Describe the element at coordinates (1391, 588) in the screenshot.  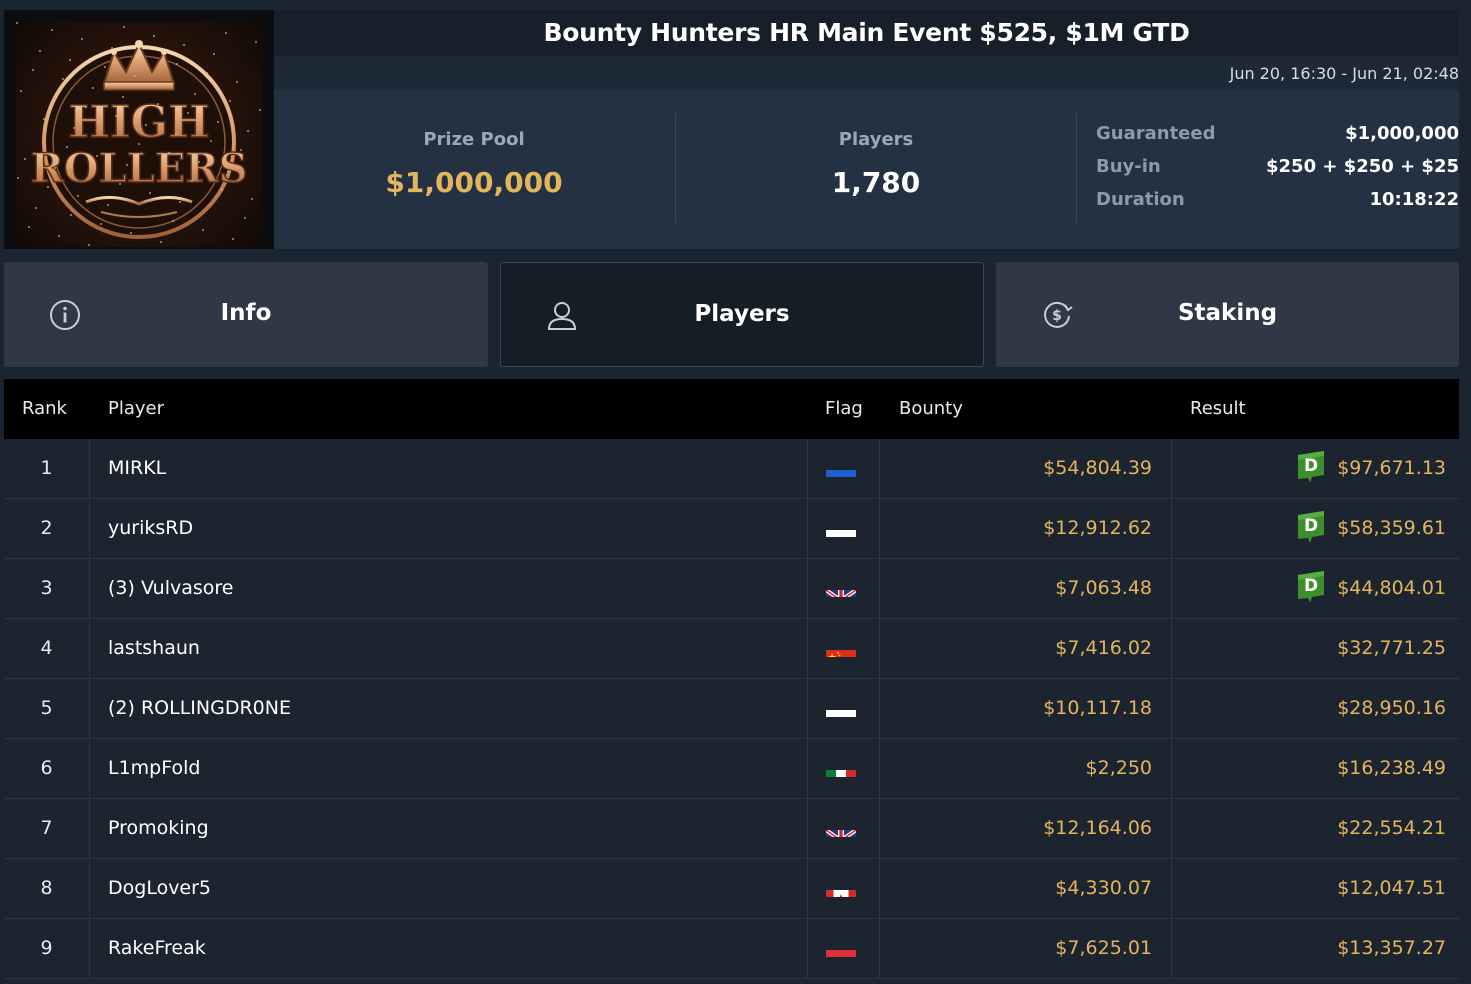
I see `result-value: $44,804.01` at that location.